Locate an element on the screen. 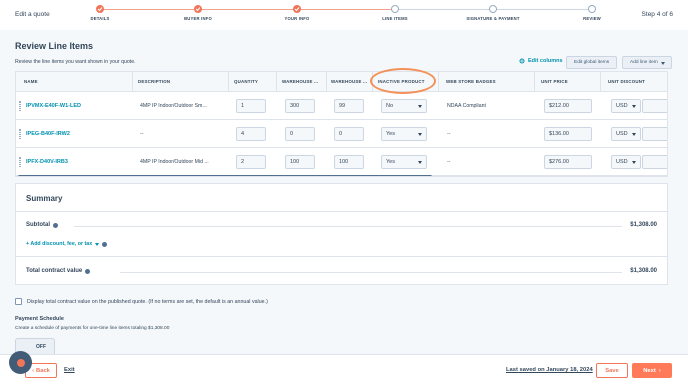 The width and height of the screenshot is (688, 383). total-contract-value: $1,308.00 is located at coordinates (643, 271).